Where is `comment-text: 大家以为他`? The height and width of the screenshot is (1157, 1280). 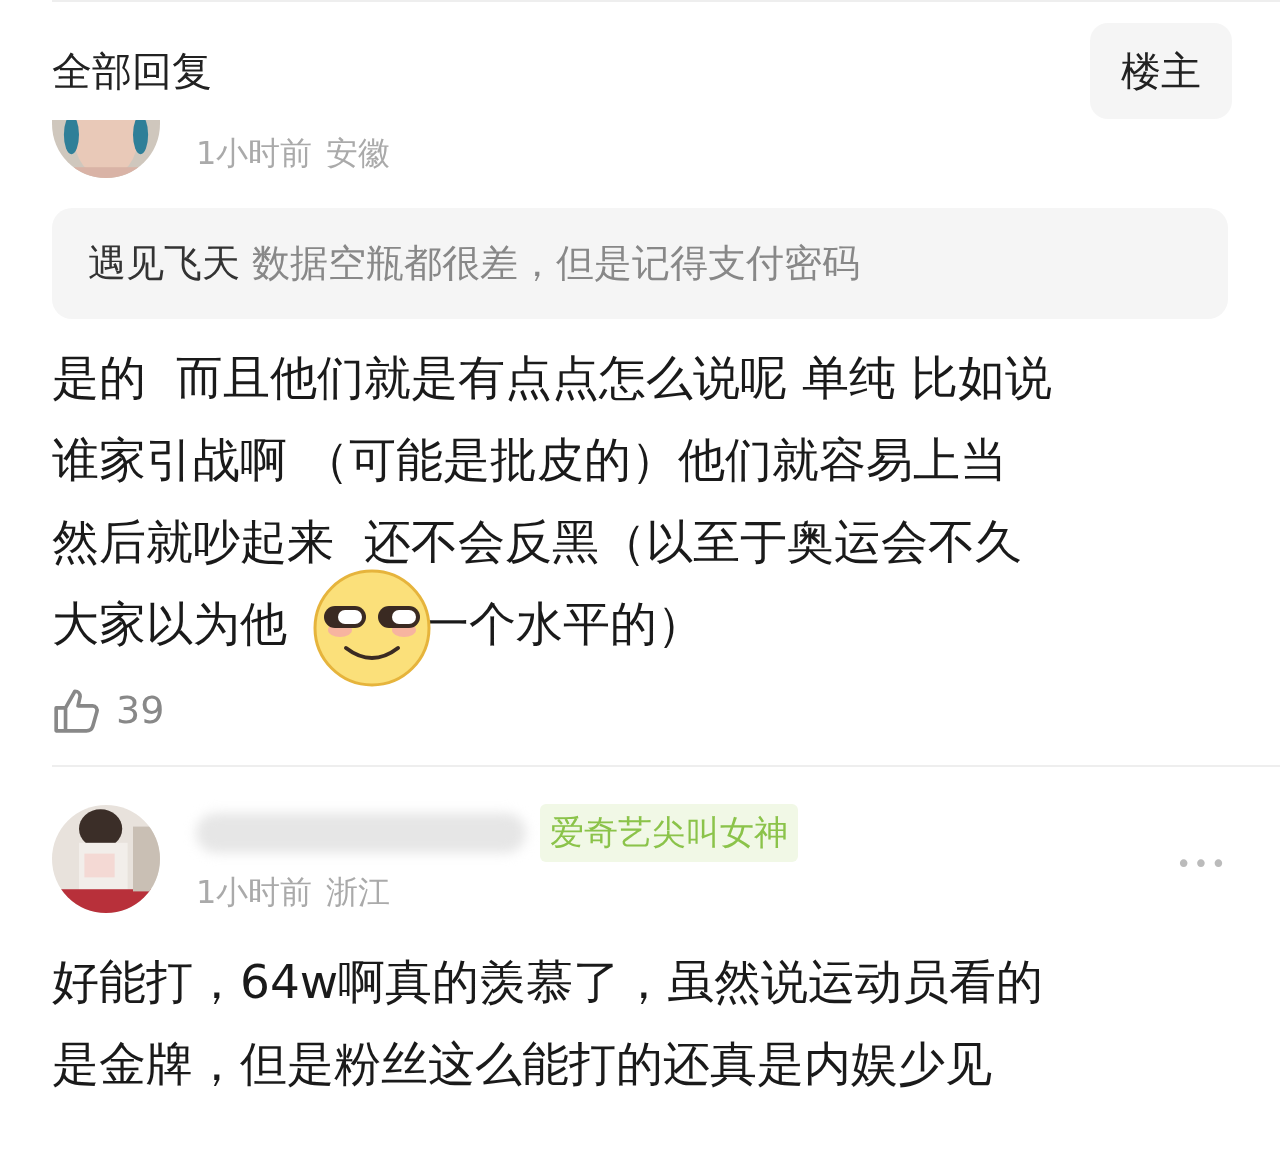
comment-text: 大家以为他 is located at coordinates (169, 624).